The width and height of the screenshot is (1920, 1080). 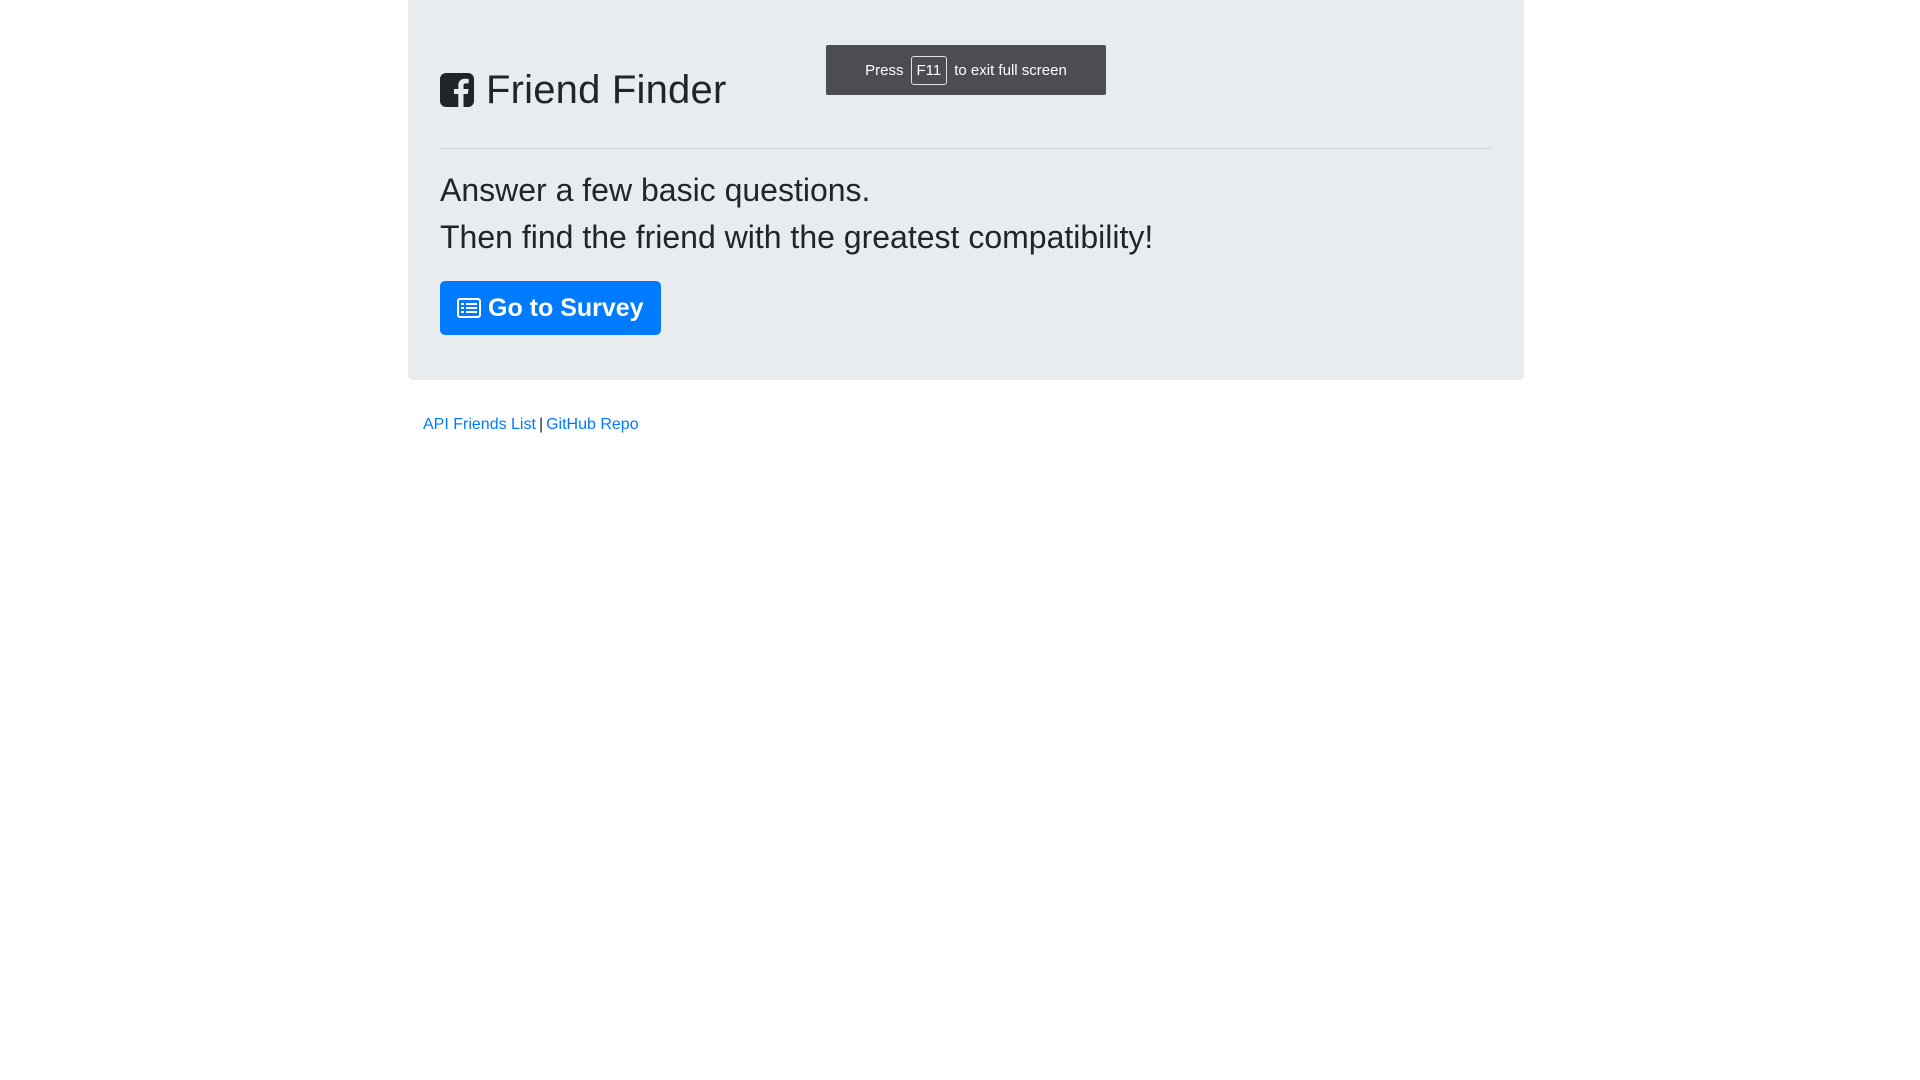 What do you see at coordinates (606, 90) in the screenshot?
I see `page-title: Friend Finder` at bounding box center [606, 90].